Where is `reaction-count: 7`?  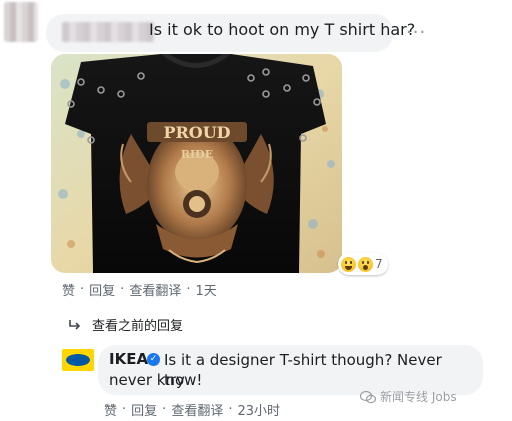 reaction-count: 7 is located at coordinates (379, 264).